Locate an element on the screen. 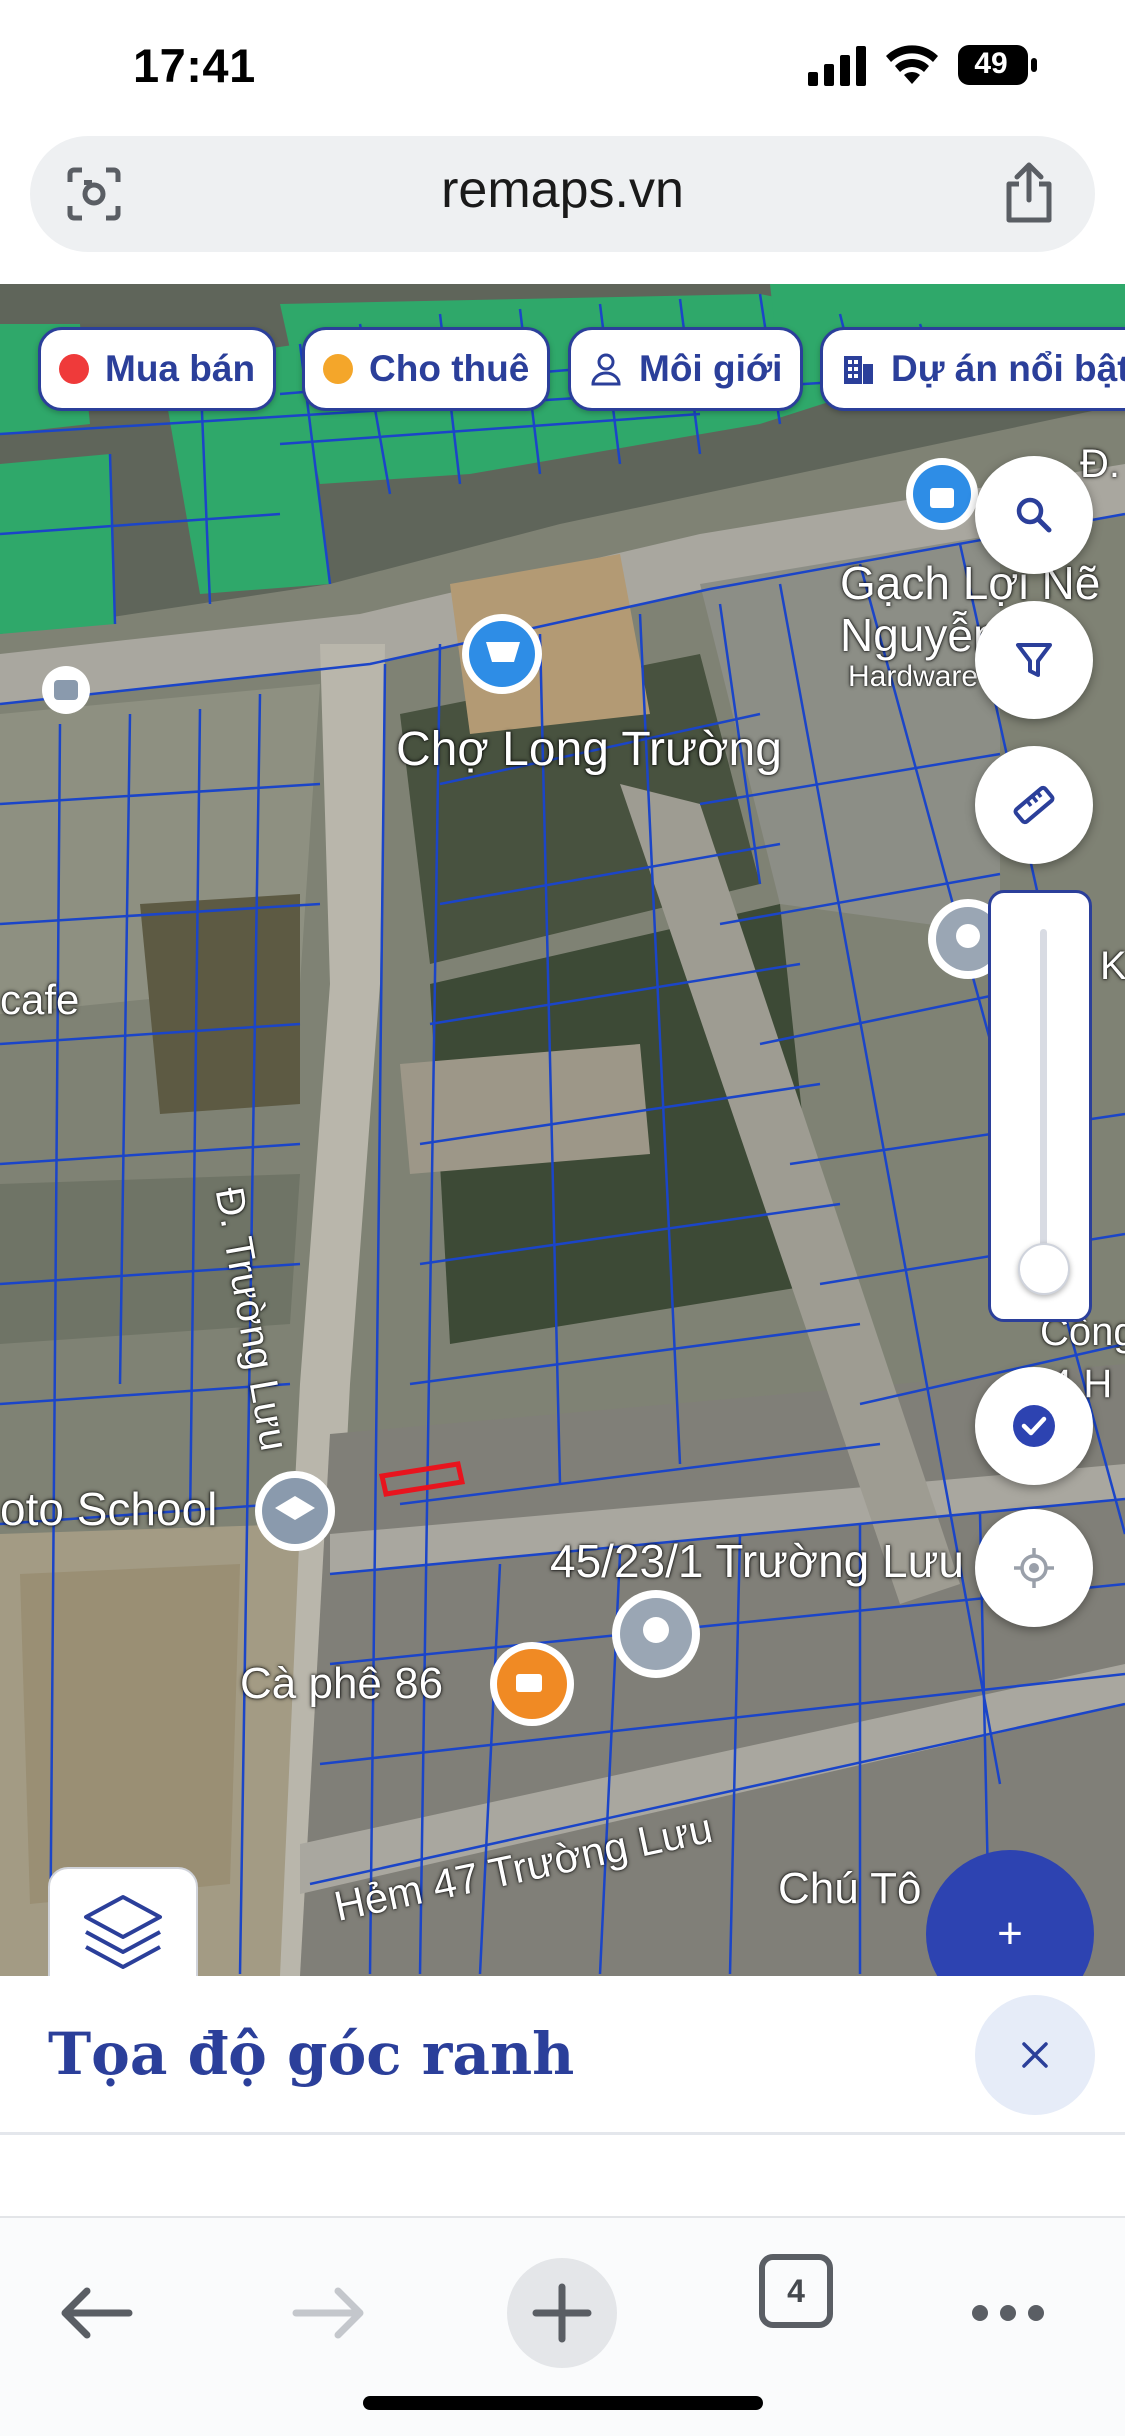 This screenshot has height=2436, width=1125. sheet-divider is located at coordinates (562, 2133).